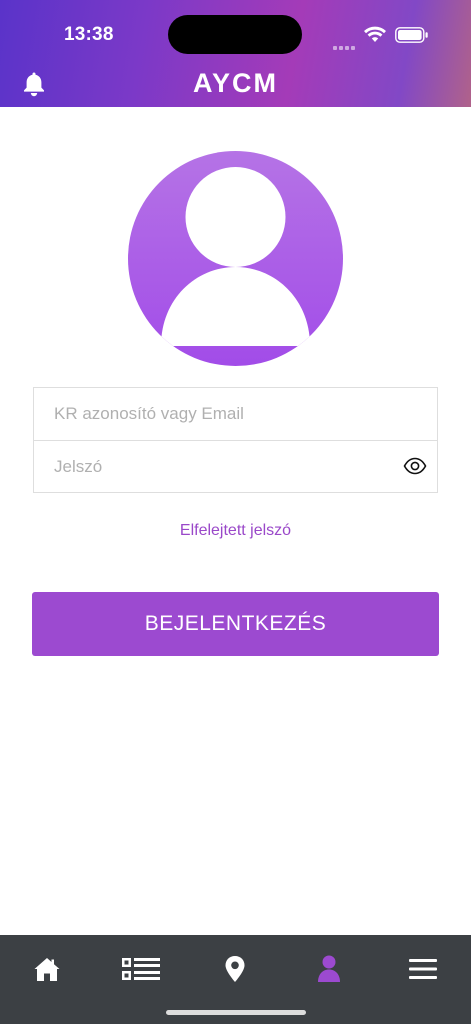 The height and width of the screenshot is (1024, 471). I want to click on home-icon, so click(47, 969).